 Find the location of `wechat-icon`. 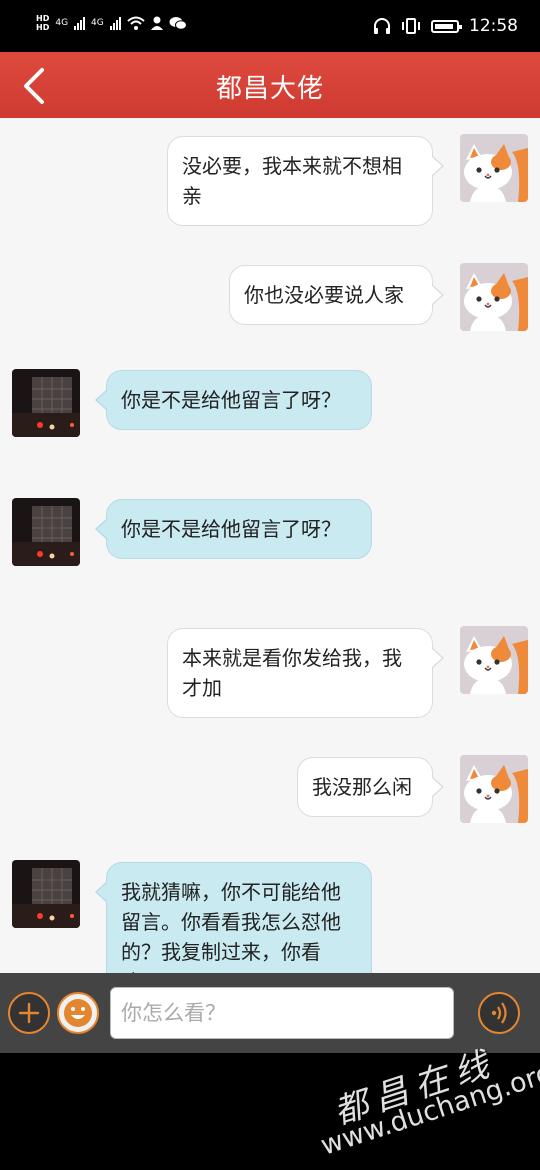

wechat-icon is located at coordinates (178, 23).